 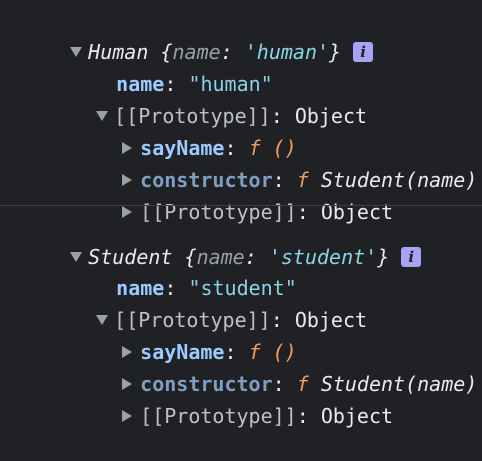 I want to click on chevron-right-icon, so click(x=127, y=415).